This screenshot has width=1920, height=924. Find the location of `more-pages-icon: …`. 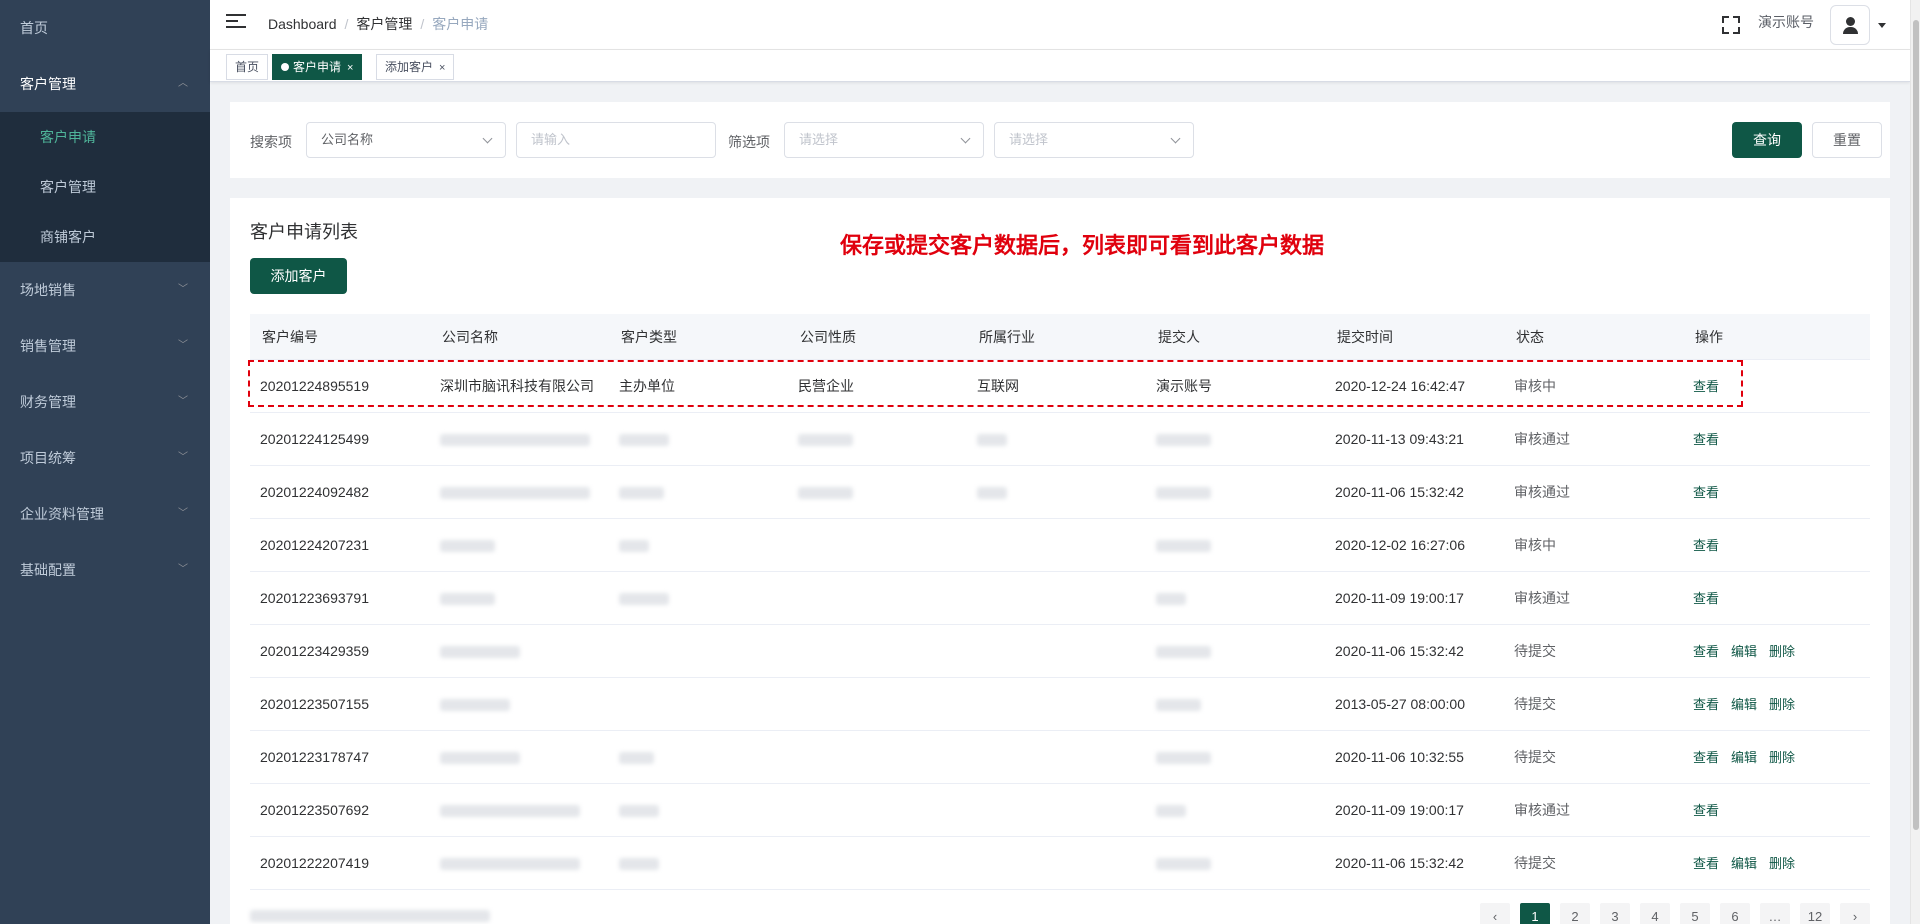

more-pages-icon: … is located at coordinates (1775, 913).